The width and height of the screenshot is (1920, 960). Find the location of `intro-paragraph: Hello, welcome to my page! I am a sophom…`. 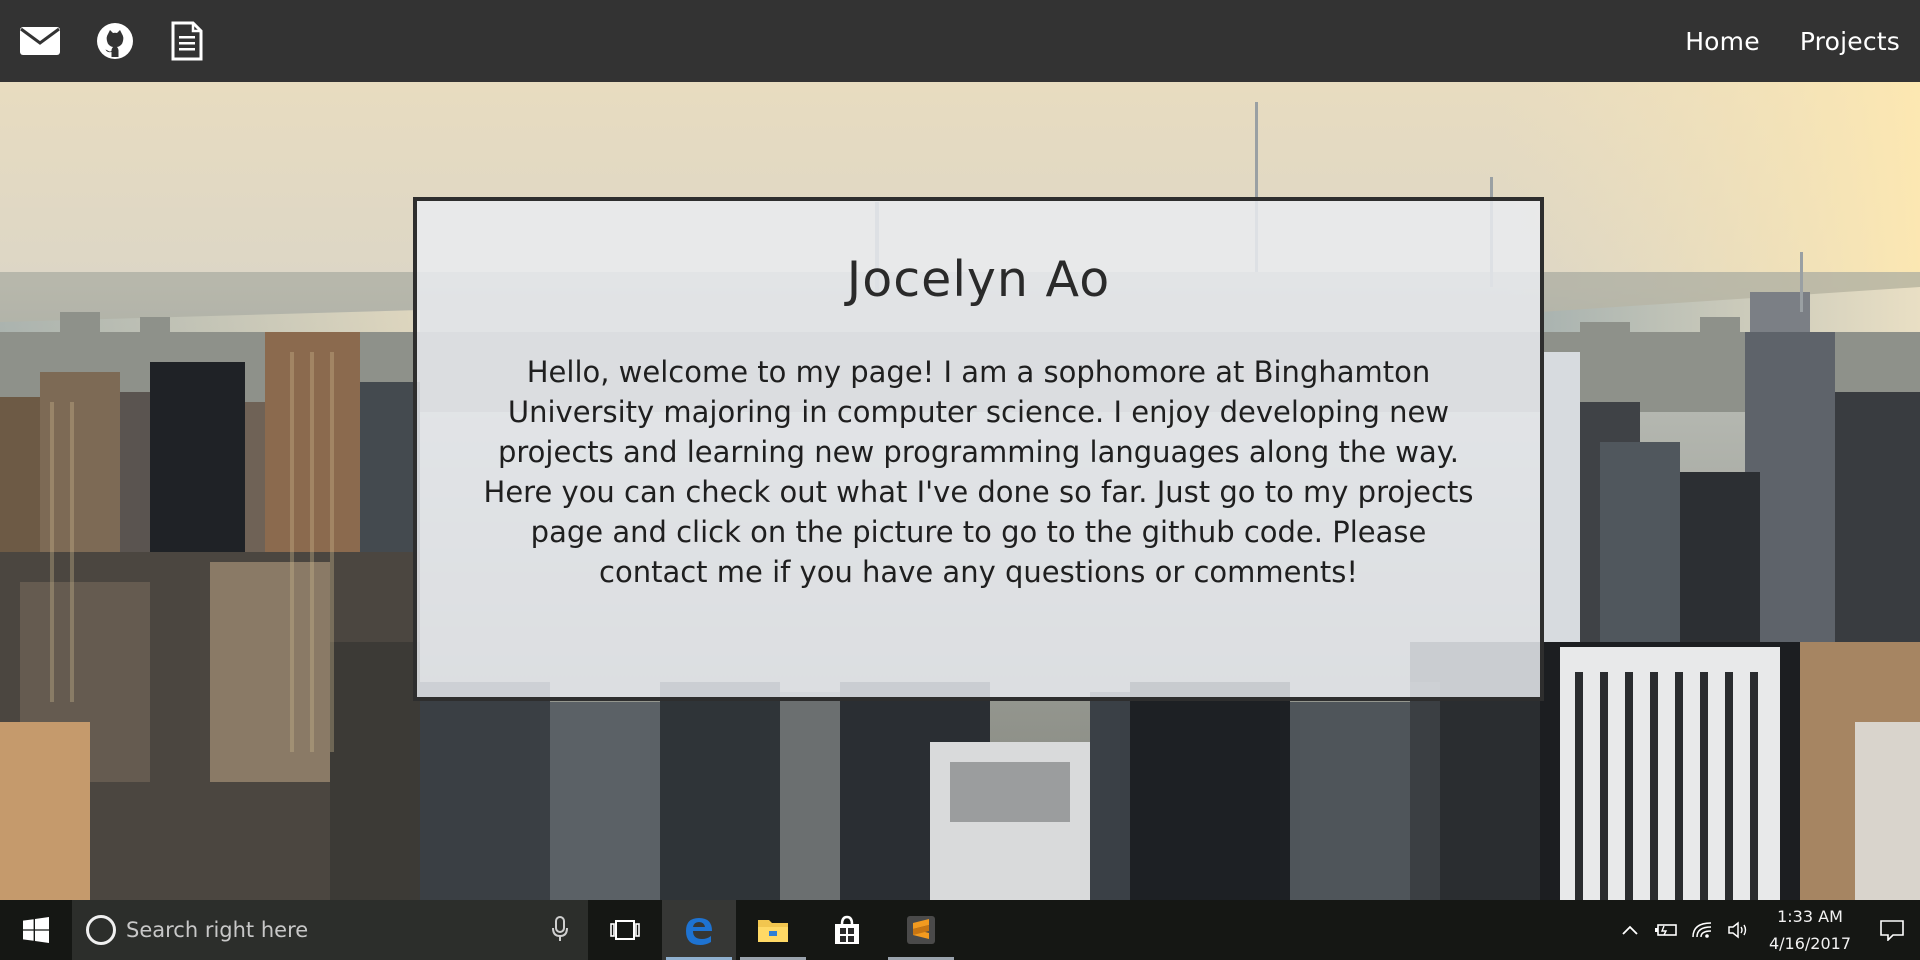

intro-paragraph: Hello, welcome to my page! I am a sophom… is located at coordinates (978, 472).